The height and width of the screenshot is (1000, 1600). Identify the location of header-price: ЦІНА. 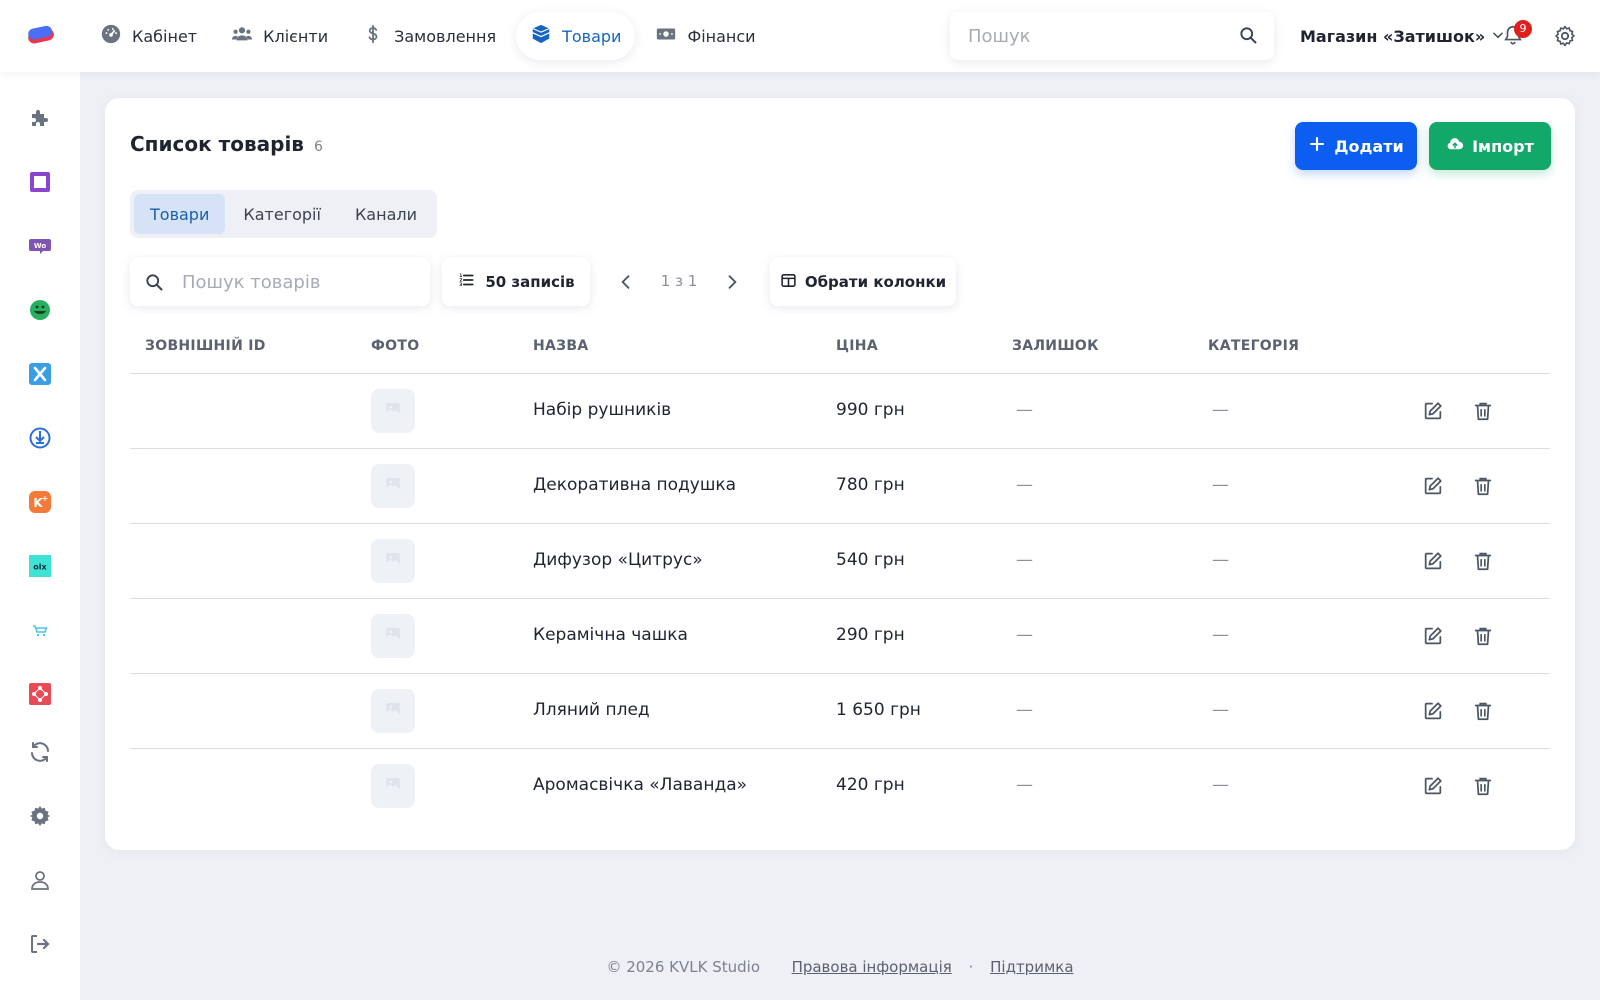
(857, 346).